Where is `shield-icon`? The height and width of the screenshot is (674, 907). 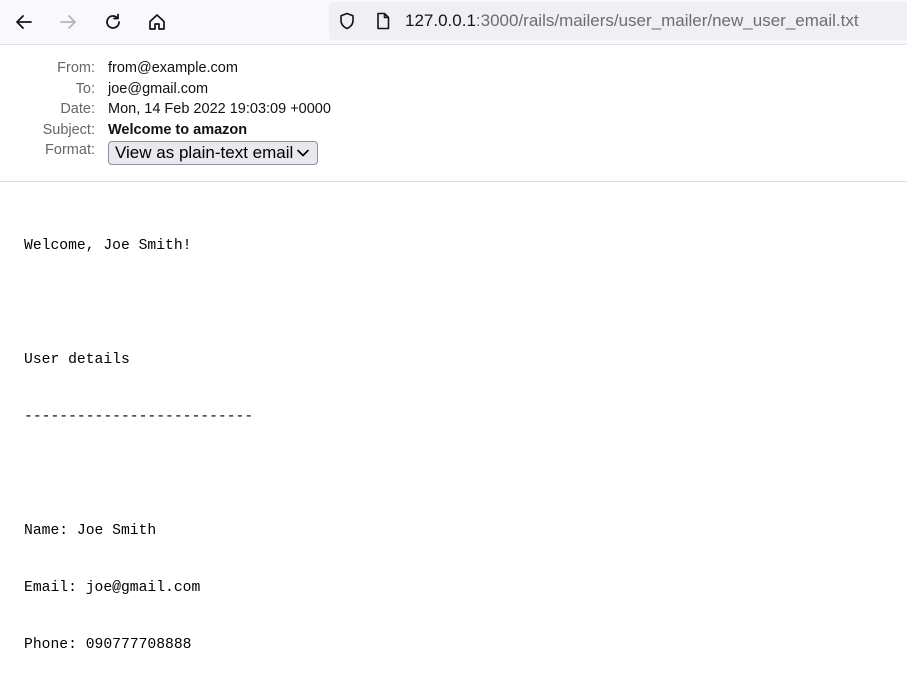
shield-icon is located at coordinates (347, 21).